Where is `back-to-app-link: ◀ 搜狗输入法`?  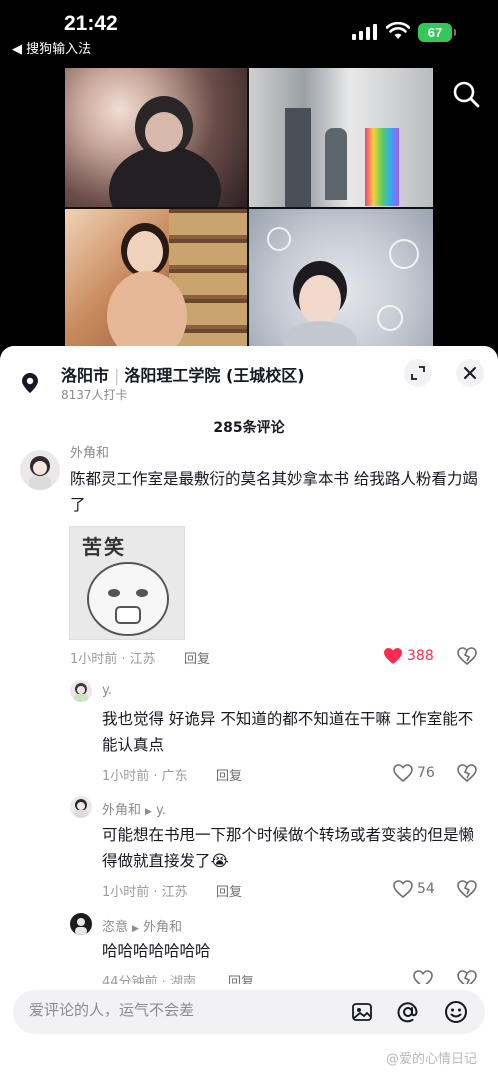
back-to-app-link: ◀ 搜狗输入法 is located at coordinates (51, 47).